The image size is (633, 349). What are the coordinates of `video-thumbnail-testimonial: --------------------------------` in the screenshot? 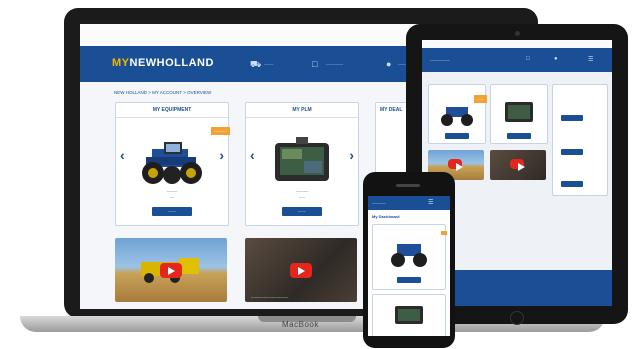 It's located at (301, 270).